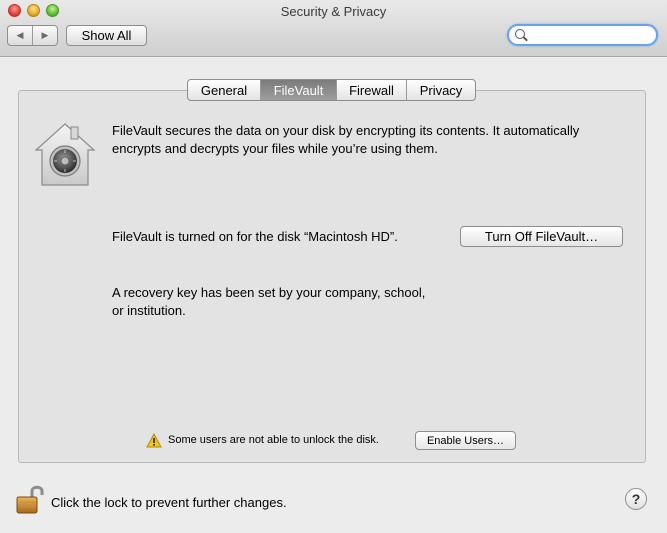  Describe the element at coordinates (65, 154) in the screenshot. I see `filevault-house-icon` at that location.